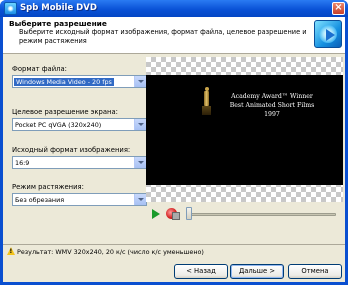 The height and width of the screenshot is (285, 348). I want to click on file-format-select: Windows Media Video - 20 fps, so click(79, 81).